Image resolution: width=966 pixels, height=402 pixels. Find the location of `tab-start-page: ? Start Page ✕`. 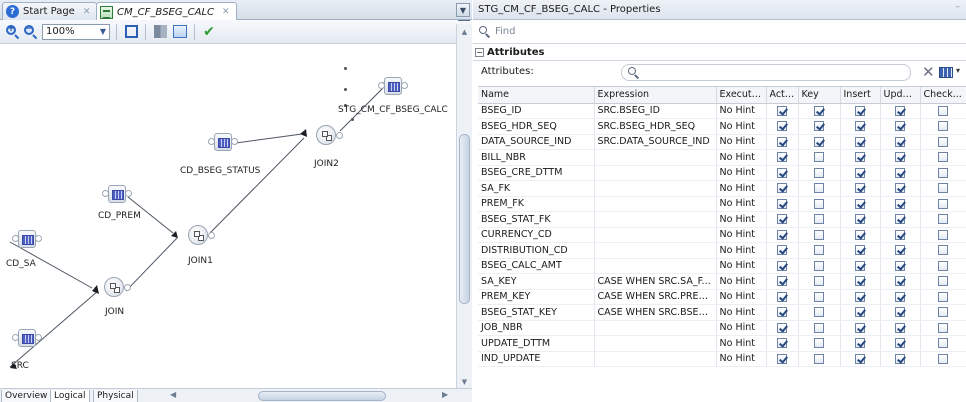

tab-start-page: ? Start Page ✕ is located at coordinates (50, 11).